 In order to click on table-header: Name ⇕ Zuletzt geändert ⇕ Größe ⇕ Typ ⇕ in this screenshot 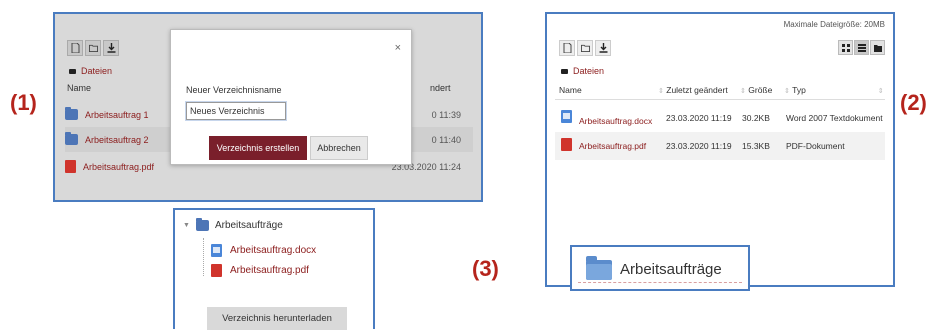, I will do `click(720, 91)`.